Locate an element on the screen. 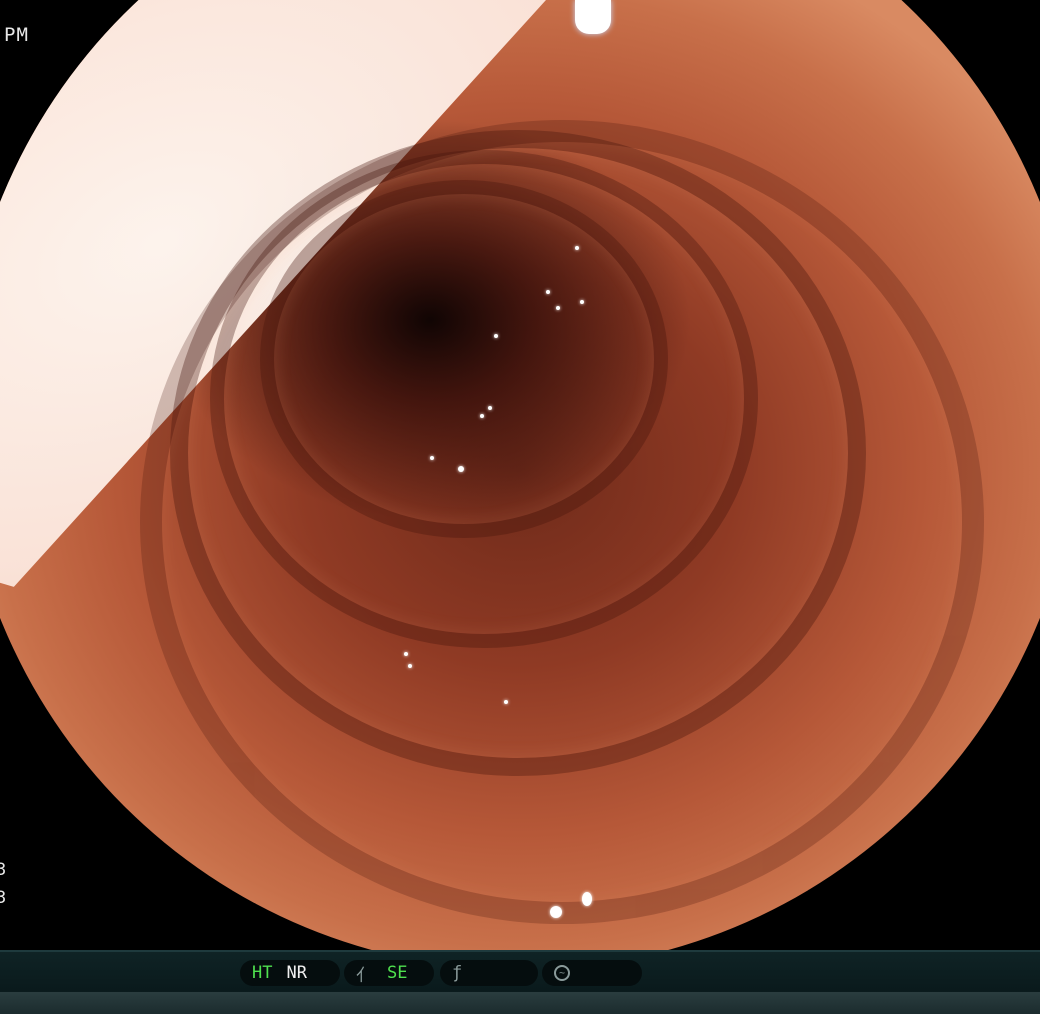  time-suffix-label: PM is located at coordinates (16, 35).